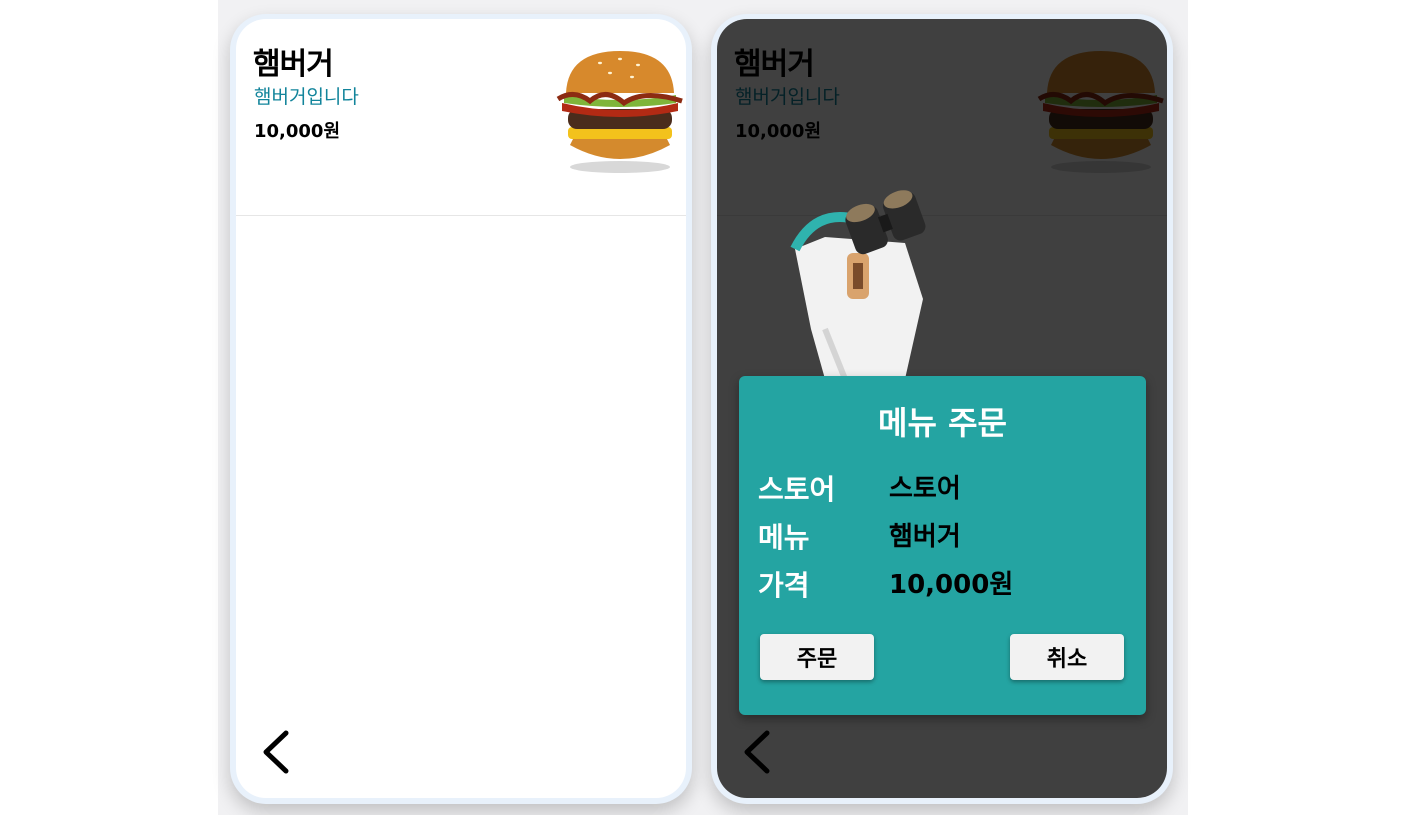 This screenshot has height=815, width=1424. What do you see at coordinates (784, 585) in the screenshot?
I see `price-label: 가격` at bounding box center [784, 585].